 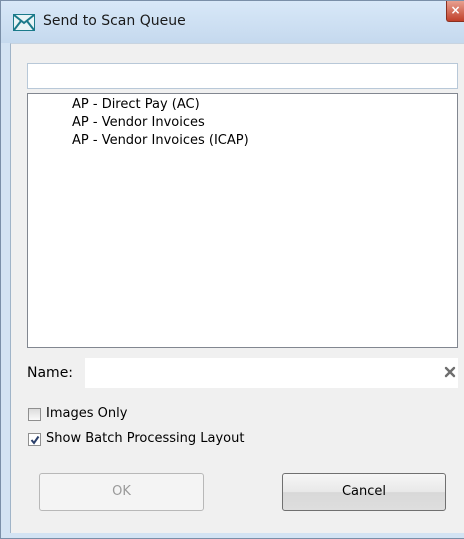 I want to click on window-title: Send to Scan Queue, so click(x=114, y=21).